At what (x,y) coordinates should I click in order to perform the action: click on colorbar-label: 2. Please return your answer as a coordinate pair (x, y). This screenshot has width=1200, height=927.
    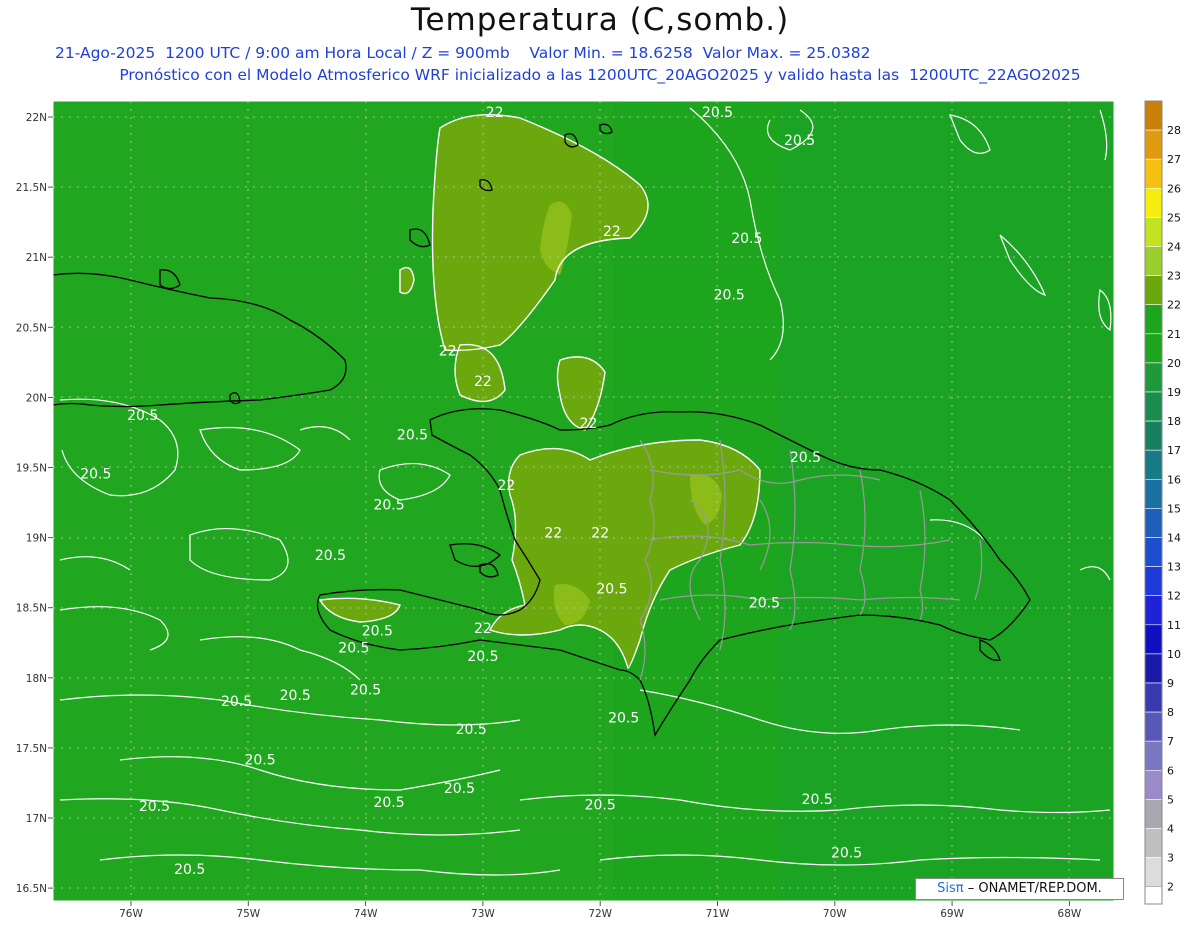
    Looking at the image, I should click on (1170, 887).